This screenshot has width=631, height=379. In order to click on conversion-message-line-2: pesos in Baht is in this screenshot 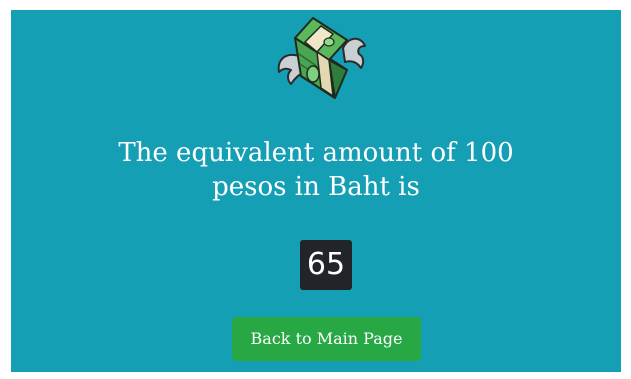, I will do `click(316, 187)`.